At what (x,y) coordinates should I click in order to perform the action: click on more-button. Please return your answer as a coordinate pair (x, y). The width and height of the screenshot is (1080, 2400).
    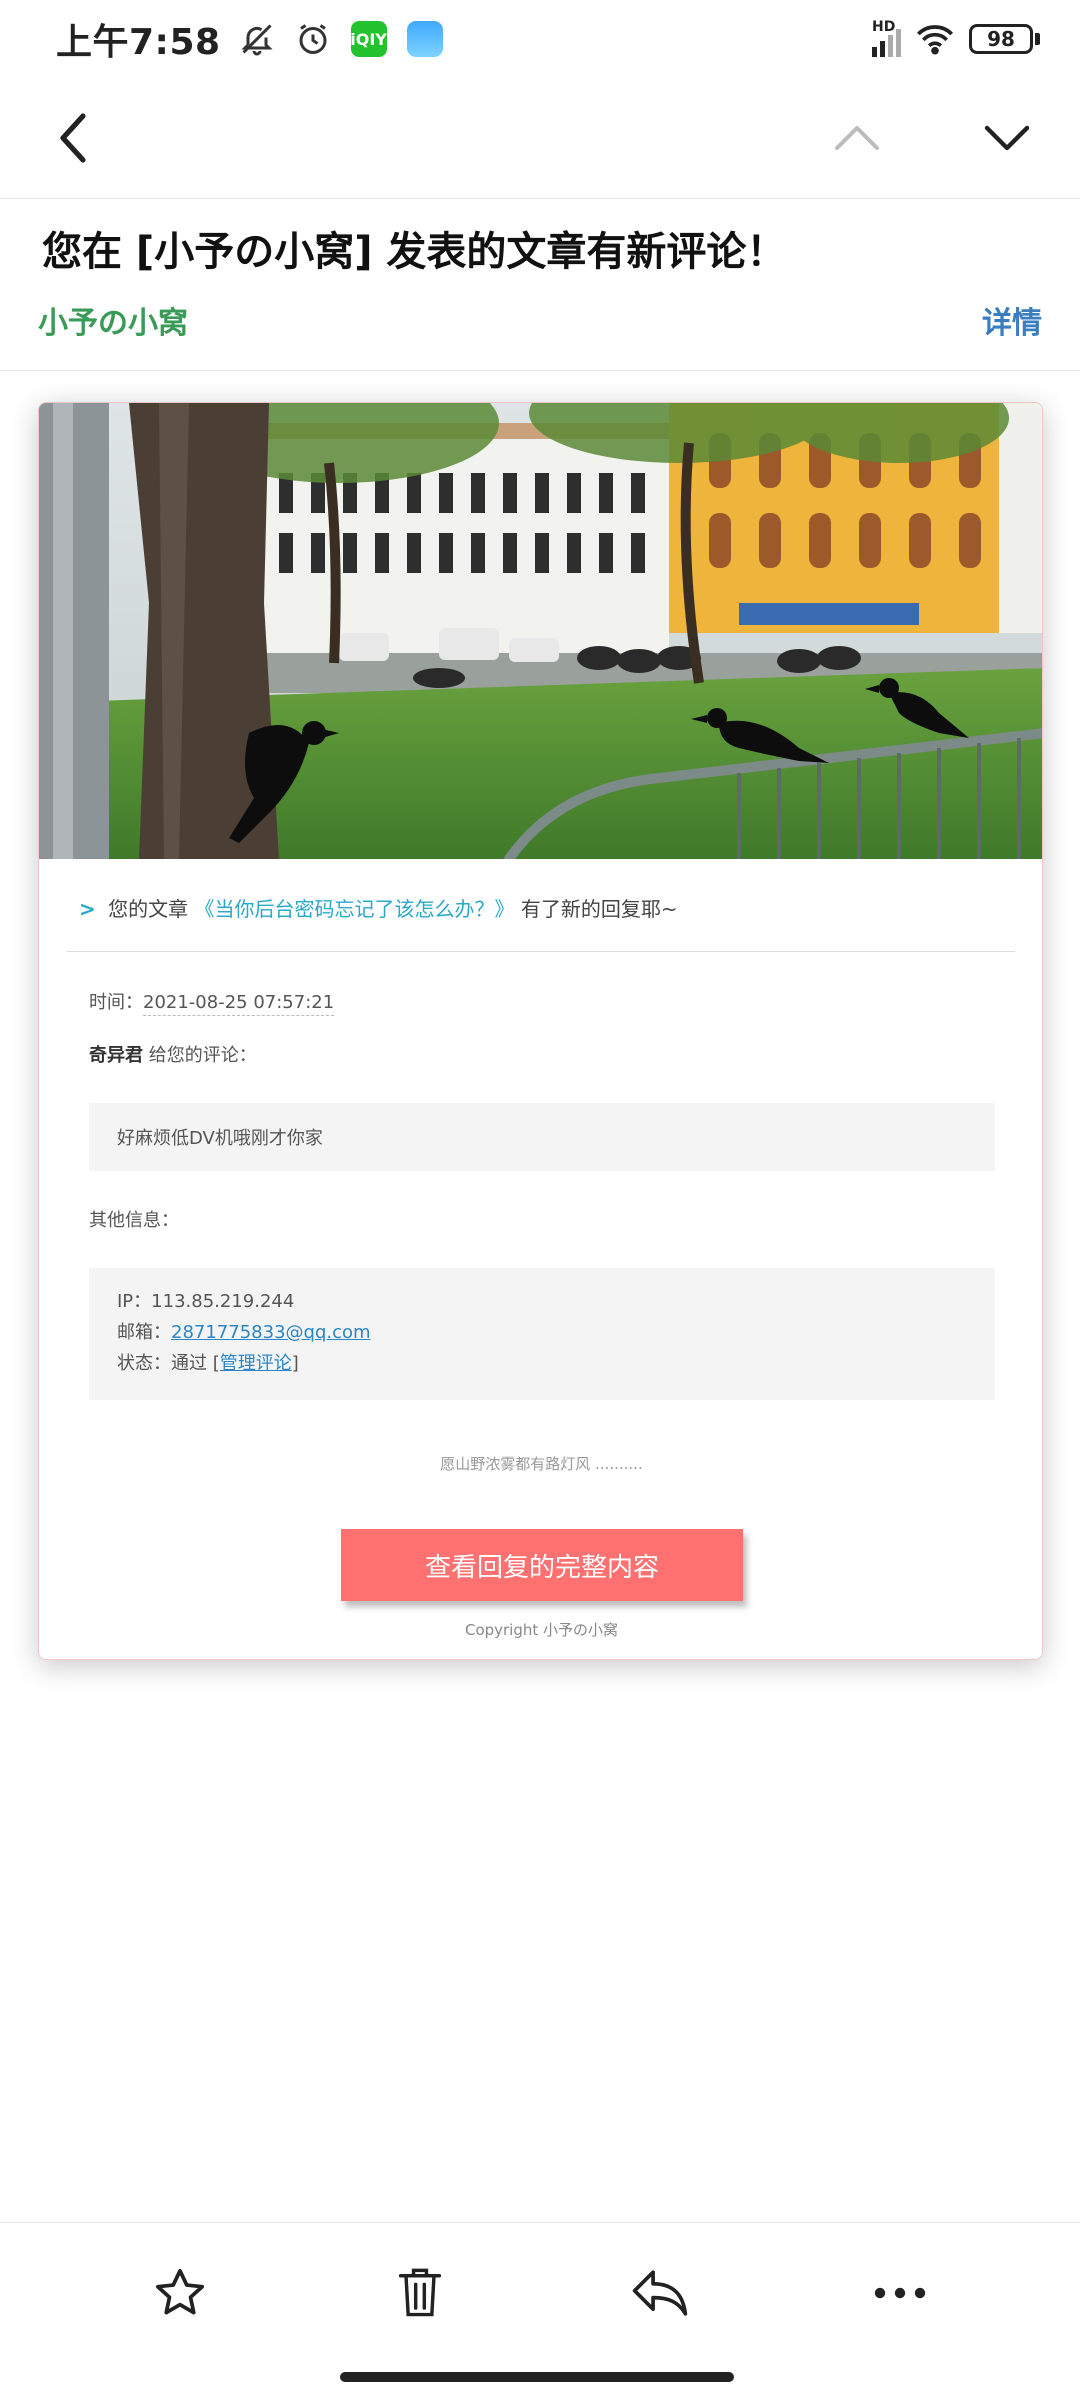
    Looking at the image, I should click on (900, 2293).